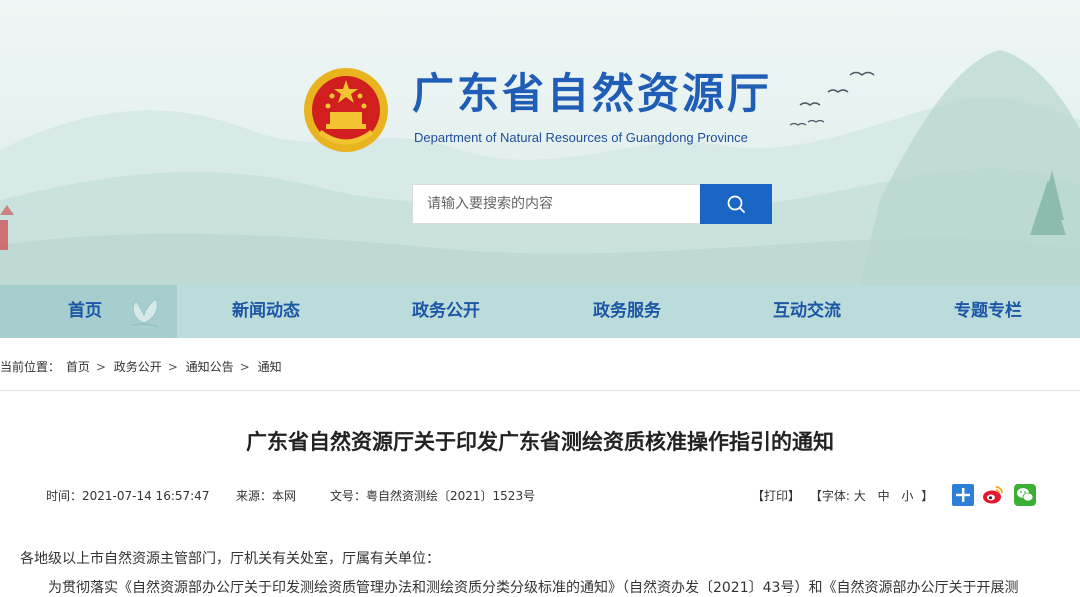  Describe the element at coordinates (145, 313) in the screenshot. I see `flower-icon` at that location.